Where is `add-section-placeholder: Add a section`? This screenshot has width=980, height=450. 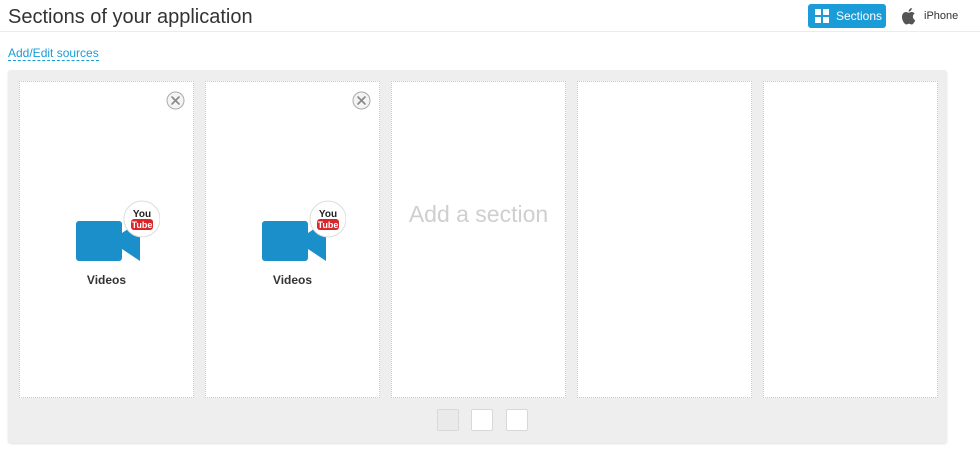 add-section-placeholder: Add a section is located at coordinates (478, 214).